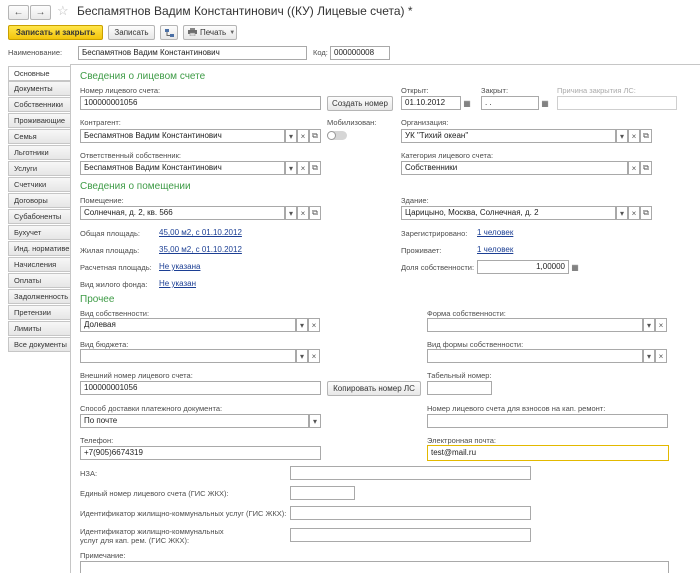 This screenshot has height=573, width=700. Describe the element at coordinates (39, 184) in the screenshot. I see `tab-meters: Счетчики` at that location.